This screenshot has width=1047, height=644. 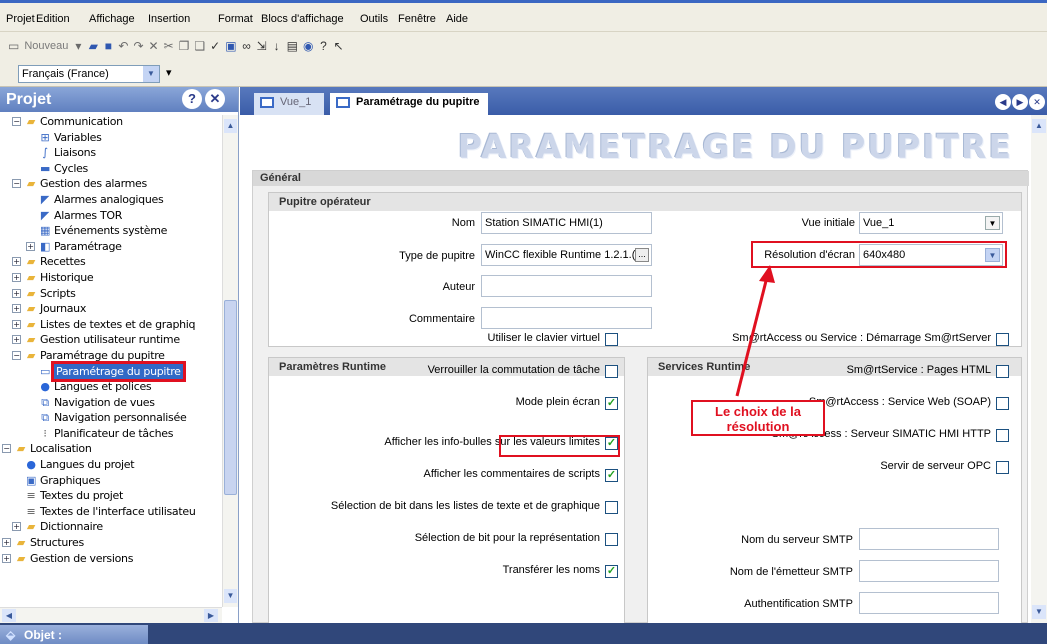 I want to click on undo-icon: ↶, so click(x=123, y=46).